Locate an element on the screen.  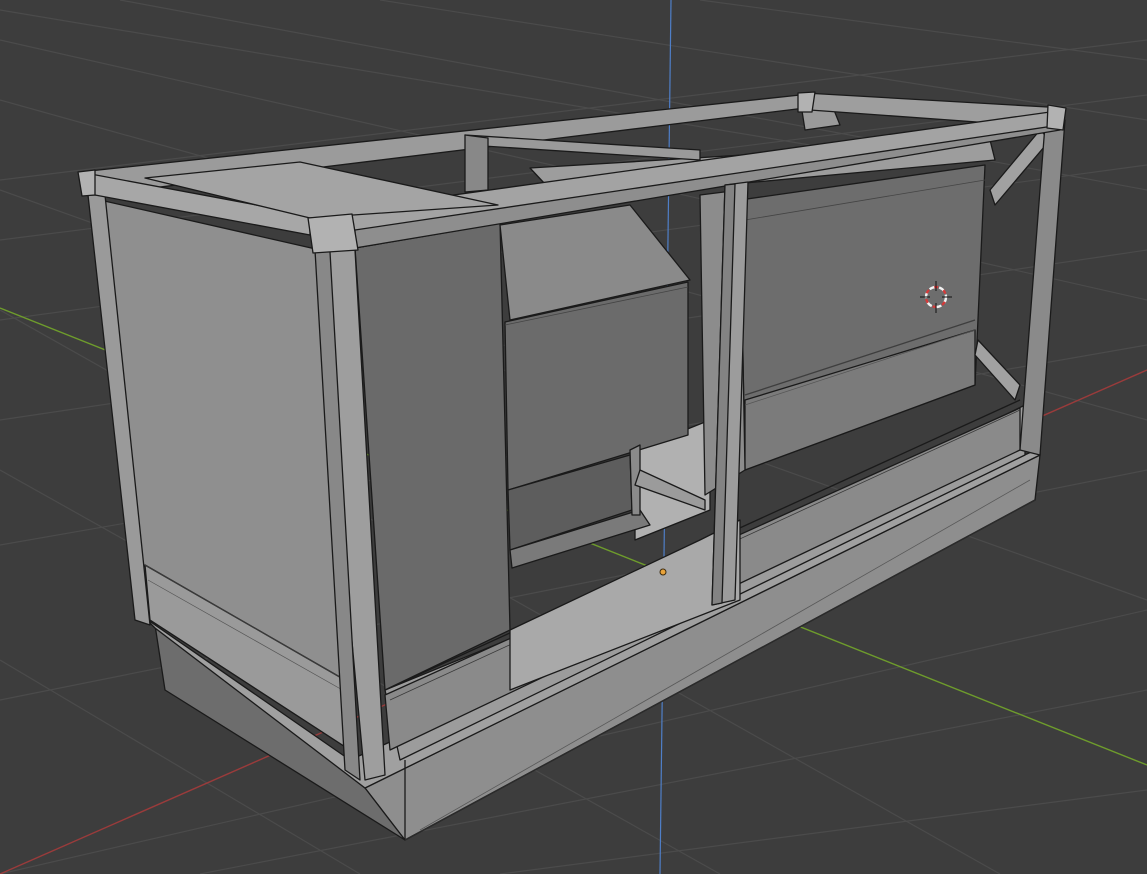
corner-cap-front-right is located at coordinates (1056, 117).